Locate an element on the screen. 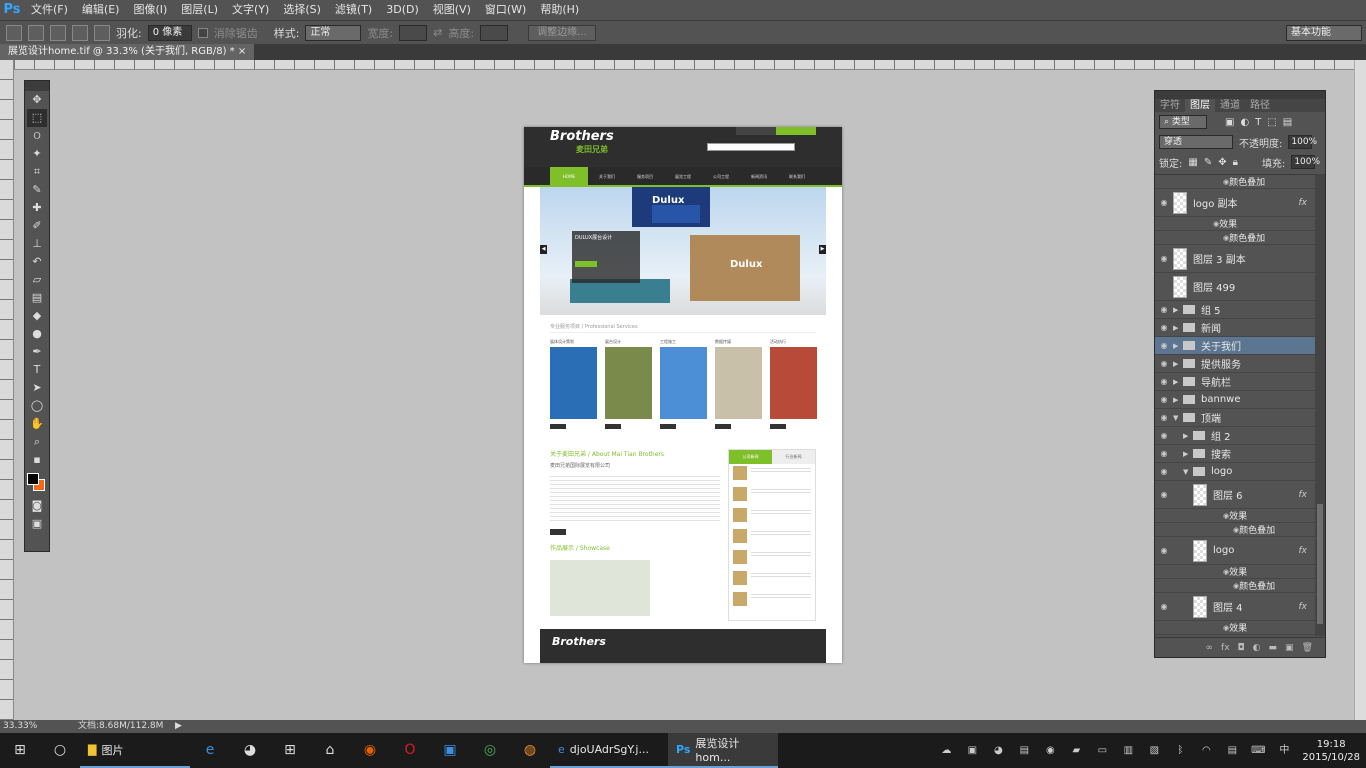 Image resolution: width=1366 pixels, height=768 pixels. wifi-icon: ◠ is located at coordinates (1206, 751).